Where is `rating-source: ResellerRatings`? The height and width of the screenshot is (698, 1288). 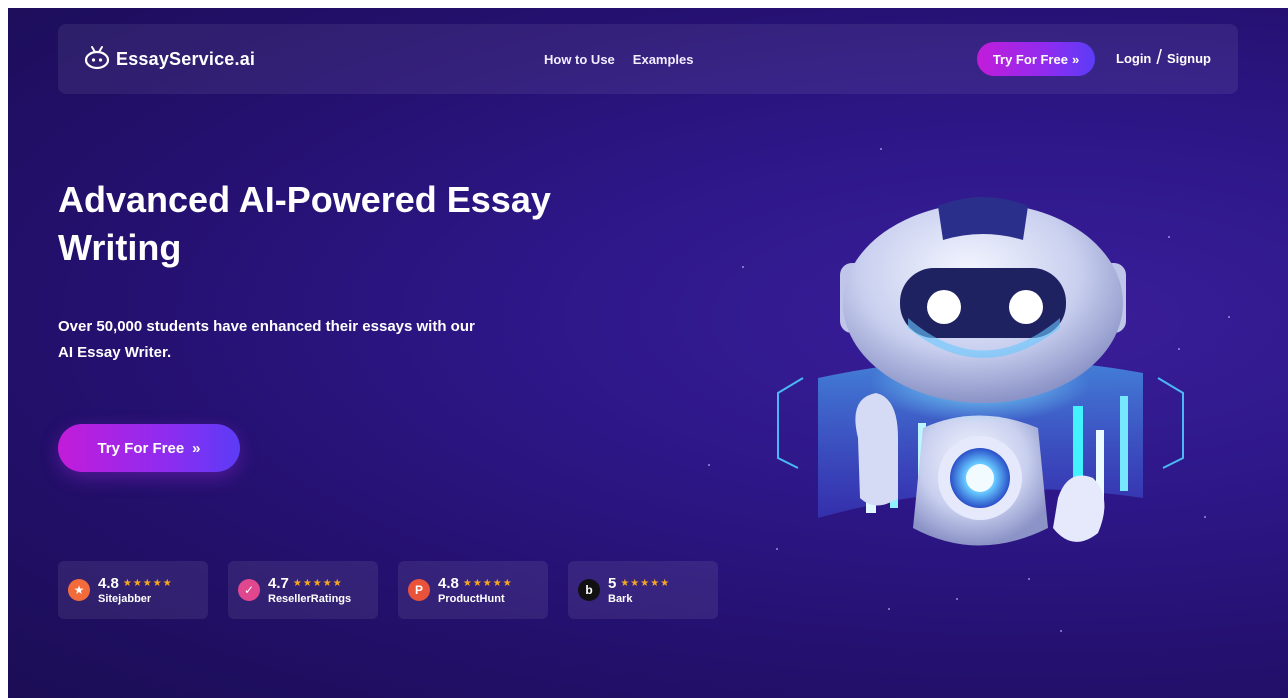
rating-source: ResellerRatings is located at coordinates (310, 599).